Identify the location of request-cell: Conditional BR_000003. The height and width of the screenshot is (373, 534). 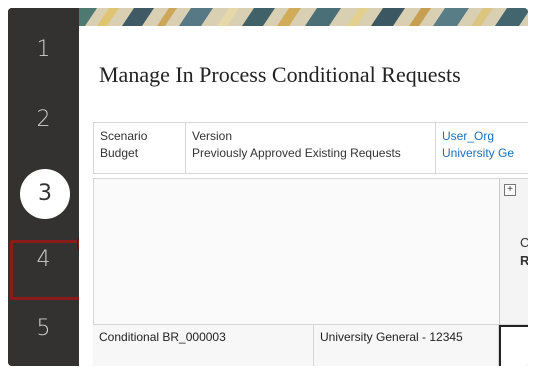
(203, 345).